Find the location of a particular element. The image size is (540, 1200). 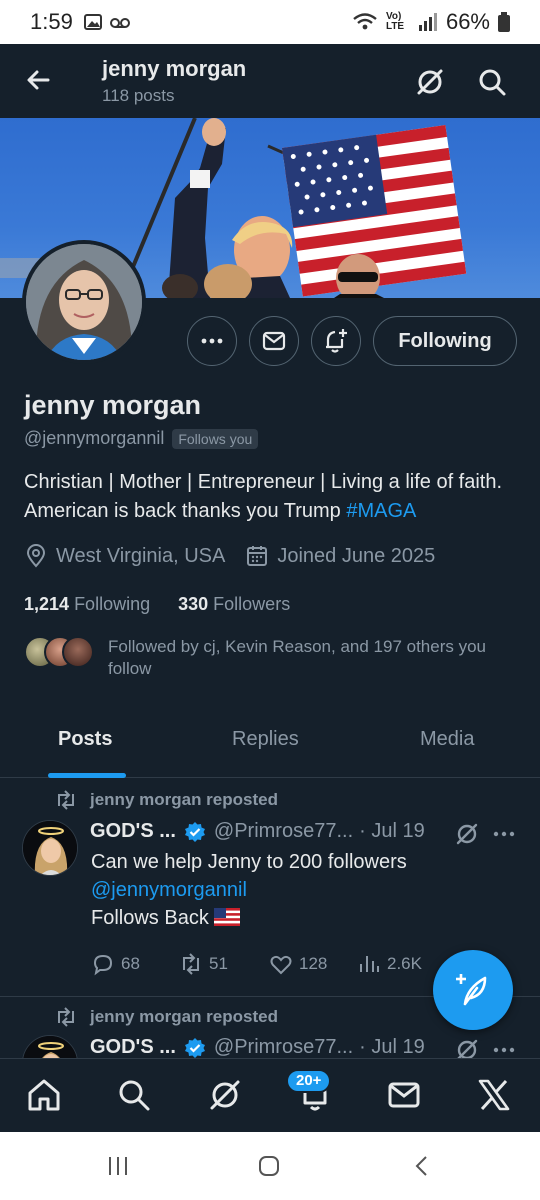

post-text-line: Can we help Jenny to 200 followers is located at coordinates (249, 862).